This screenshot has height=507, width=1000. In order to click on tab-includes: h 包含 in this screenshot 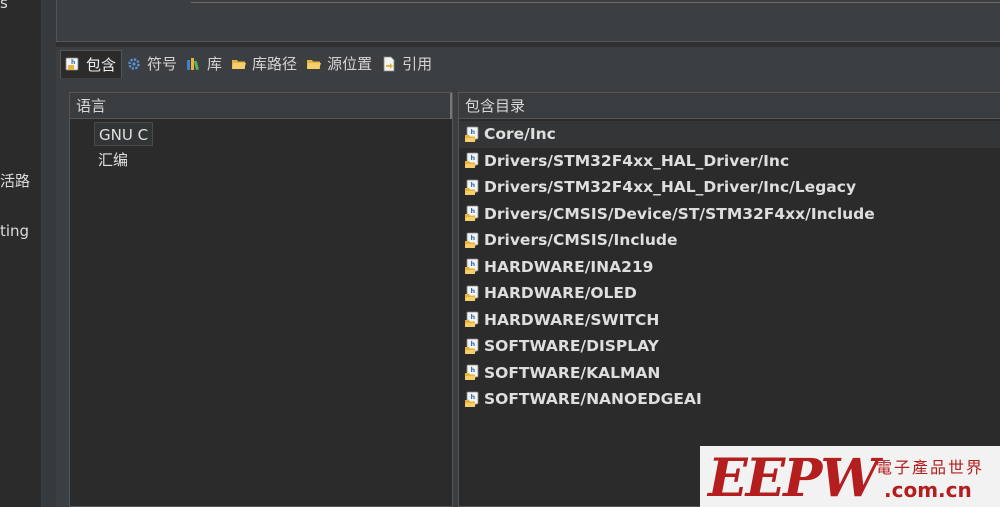, I will do `click(91, 63)`.